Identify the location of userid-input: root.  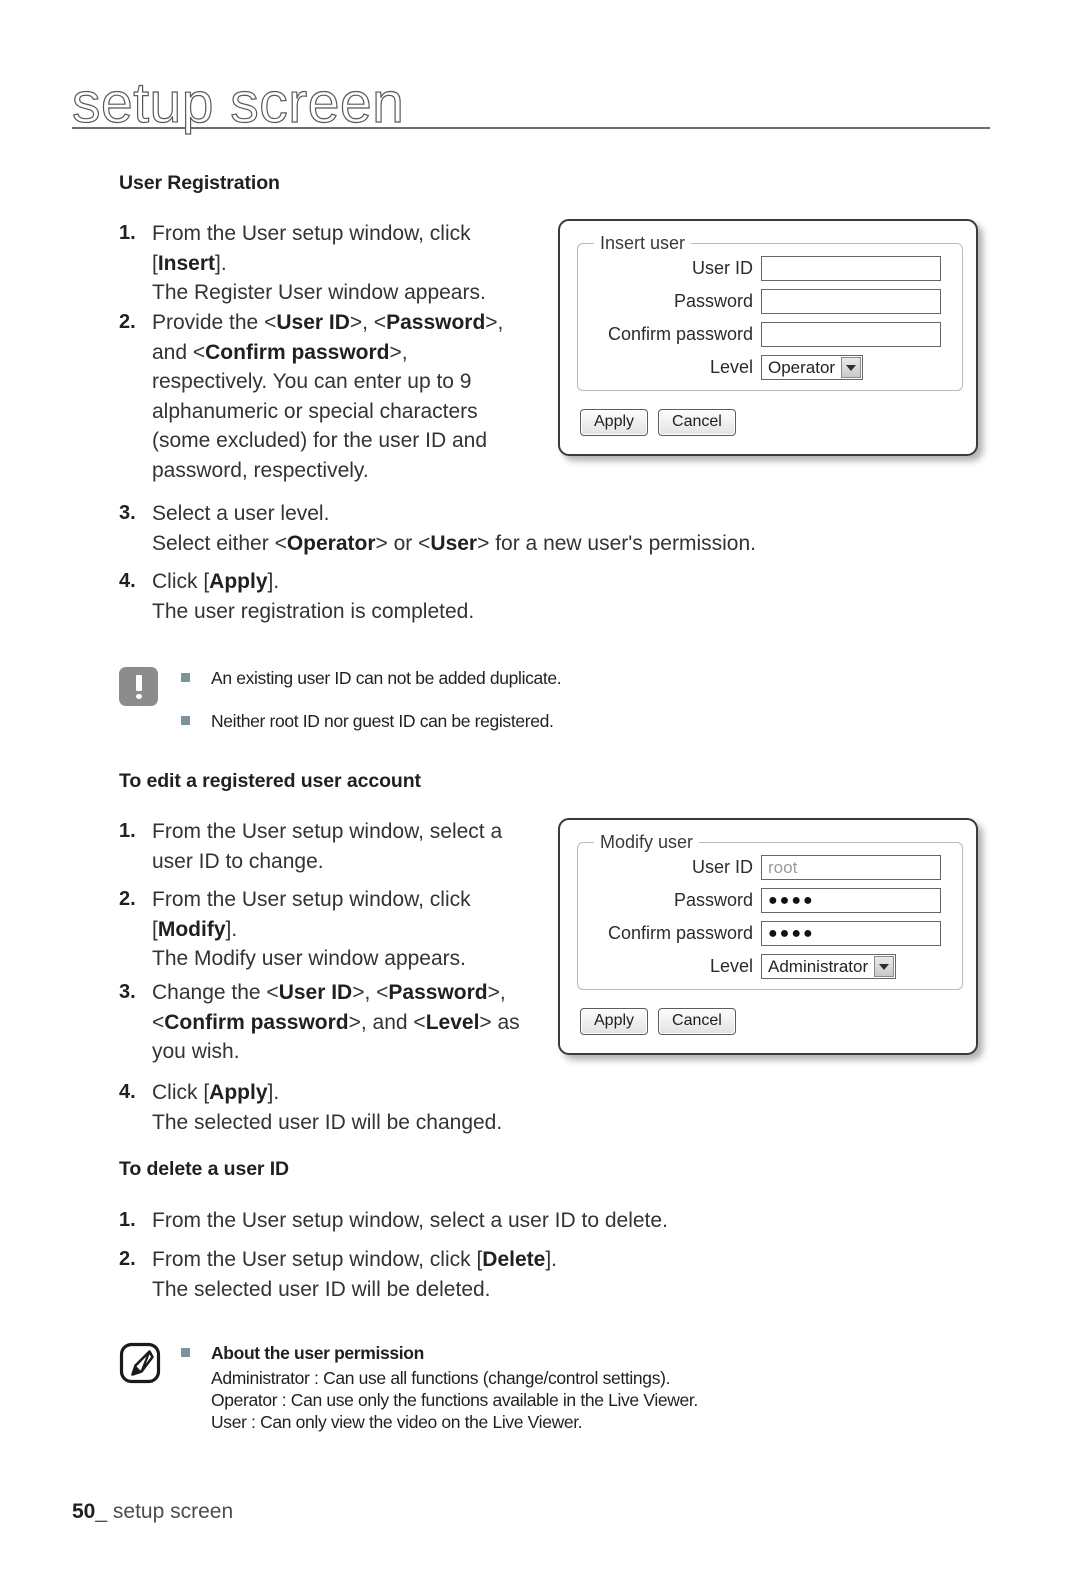
(851, 867).